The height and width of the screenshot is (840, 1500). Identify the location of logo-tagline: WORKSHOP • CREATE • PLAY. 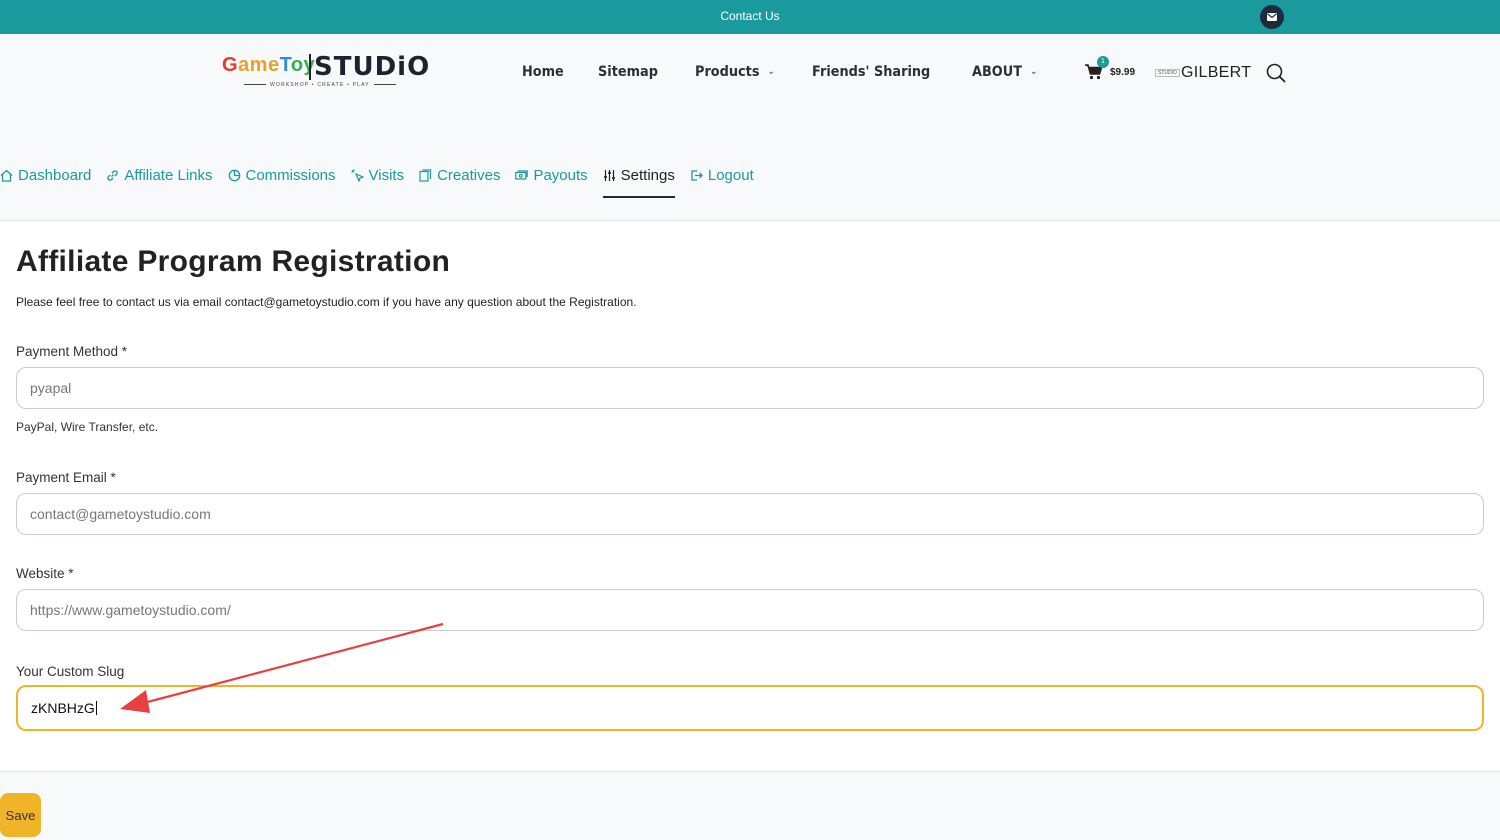
(320, 85).